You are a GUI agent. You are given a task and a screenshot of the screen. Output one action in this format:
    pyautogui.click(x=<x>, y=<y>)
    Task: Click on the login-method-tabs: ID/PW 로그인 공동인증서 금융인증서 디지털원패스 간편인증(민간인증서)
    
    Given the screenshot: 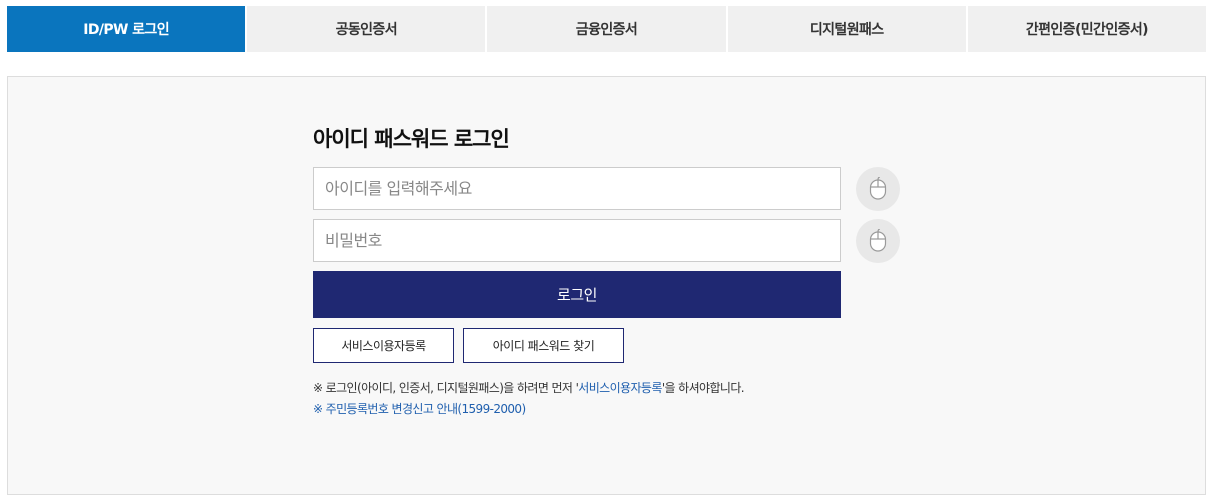 What is the action you would take?
    pyautogui.click(x=607, y=29)
    